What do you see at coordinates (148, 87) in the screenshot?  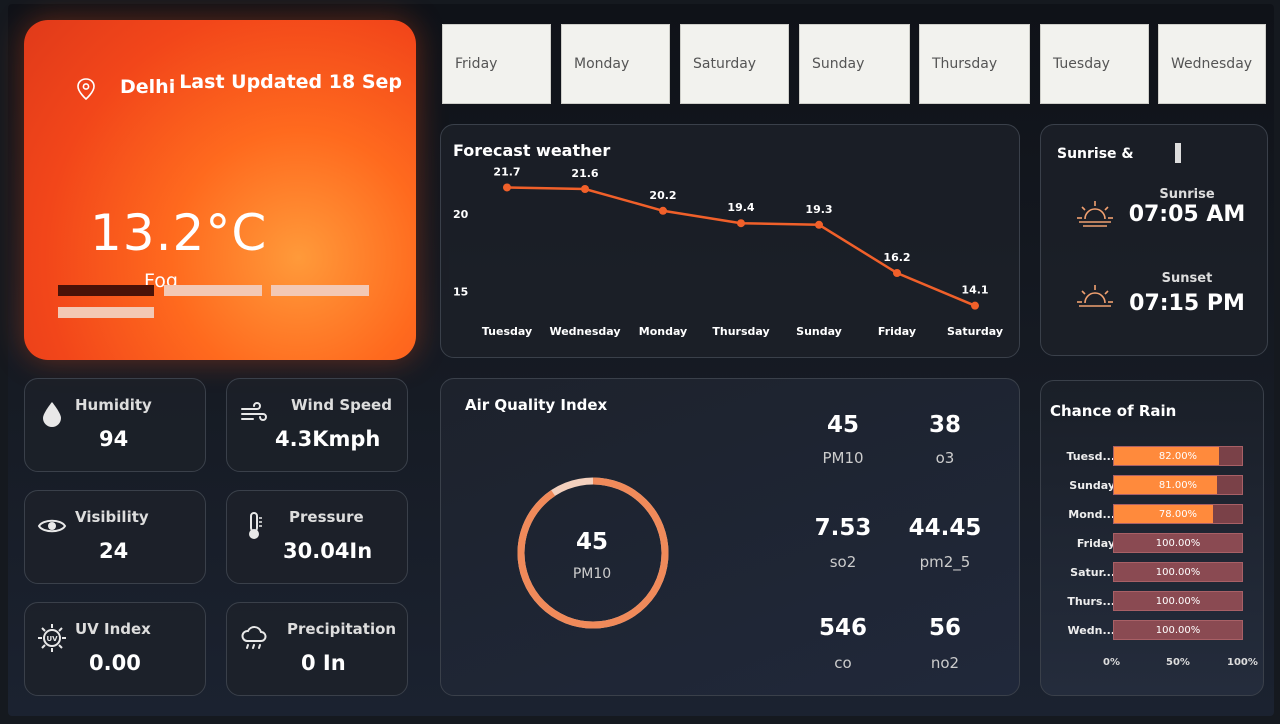 I see `city-name: Delhi` at bounding box center [148, 87].